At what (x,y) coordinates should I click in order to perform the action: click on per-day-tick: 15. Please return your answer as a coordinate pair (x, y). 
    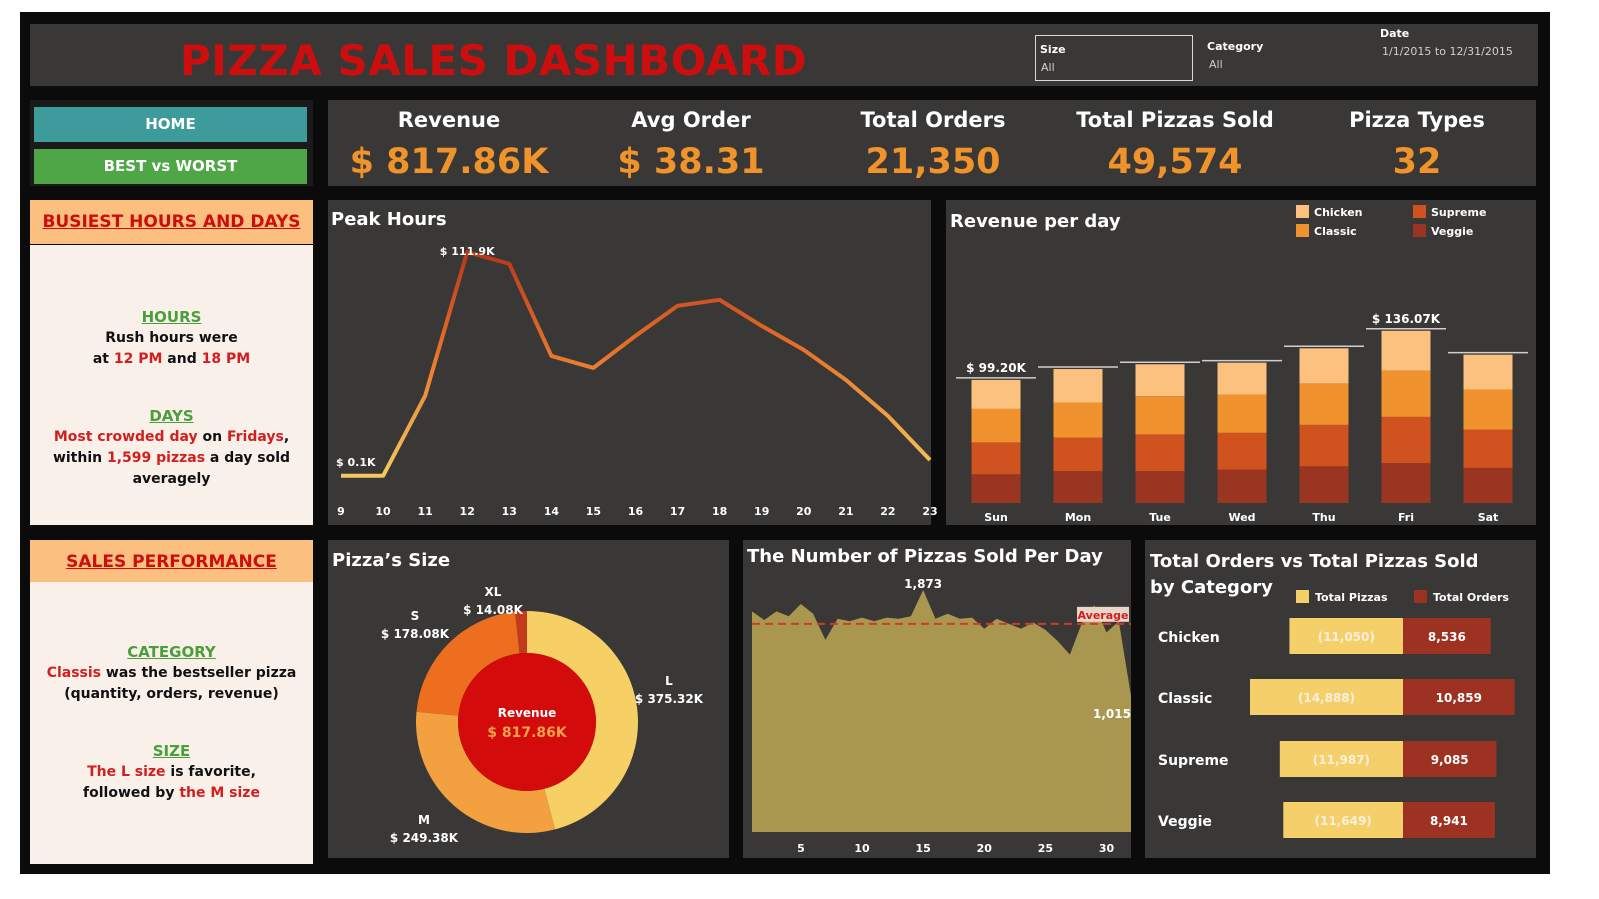
    Looking at the image, I should click on (923, 848).